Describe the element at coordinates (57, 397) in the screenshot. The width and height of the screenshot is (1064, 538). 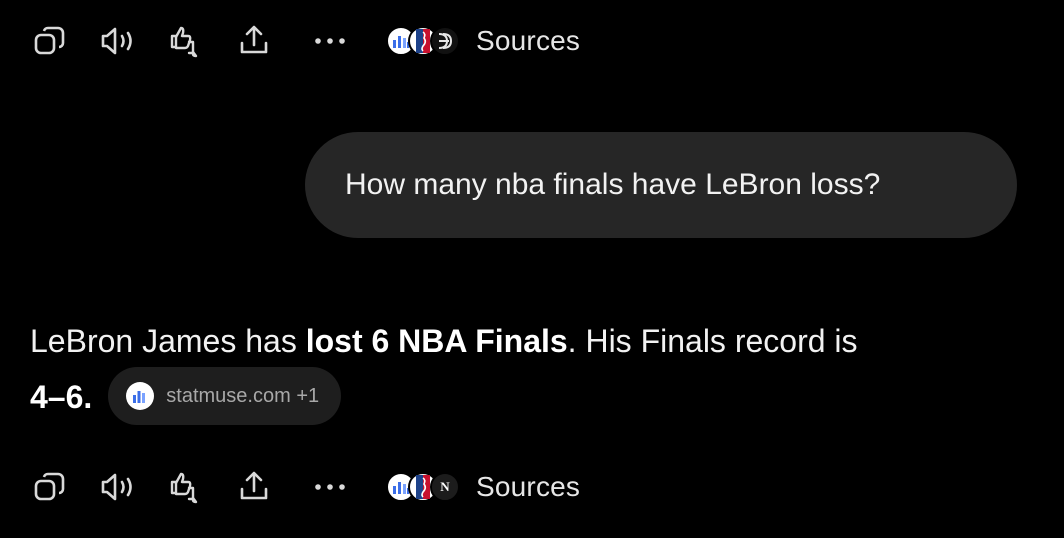
I see `answer-record: 4–6` at that location.